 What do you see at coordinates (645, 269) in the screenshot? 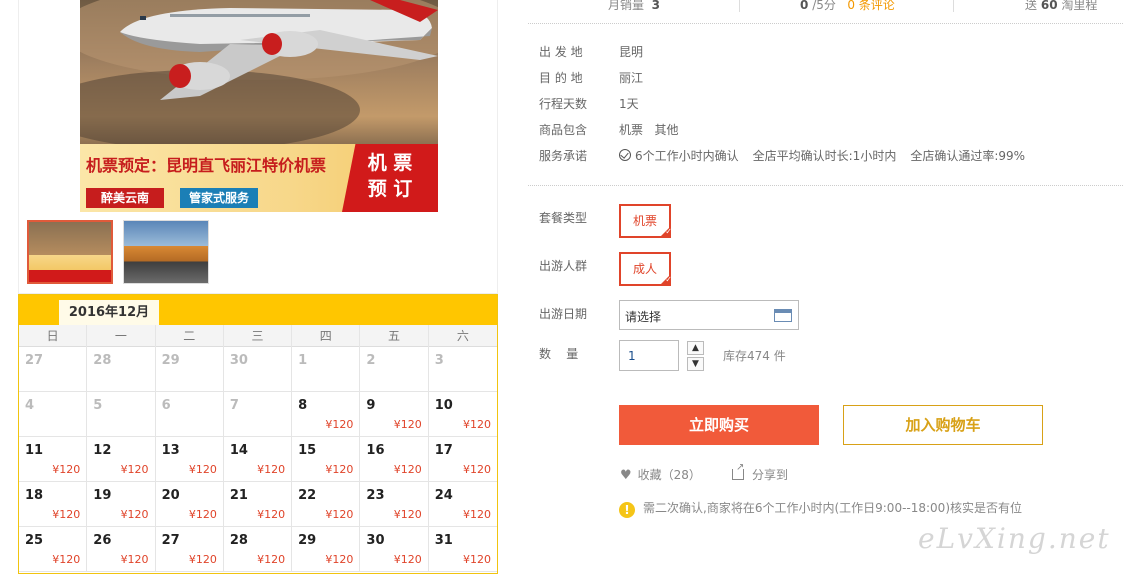
I see `traveler-option-adult: 成人` at bounding box center [645, 269].